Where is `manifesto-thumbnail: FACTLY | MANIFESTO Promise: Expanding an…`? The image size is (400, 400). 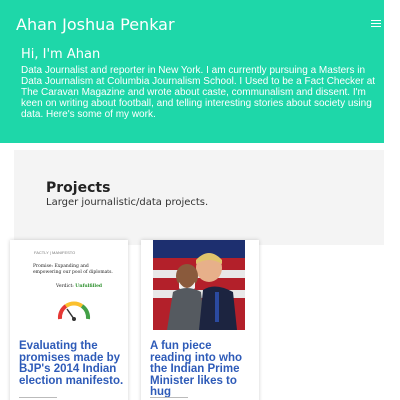 manifesto-thumbnail: FACTLY | MANIFESTO Promise: Expanding an… is located at coordinates (69, 285).